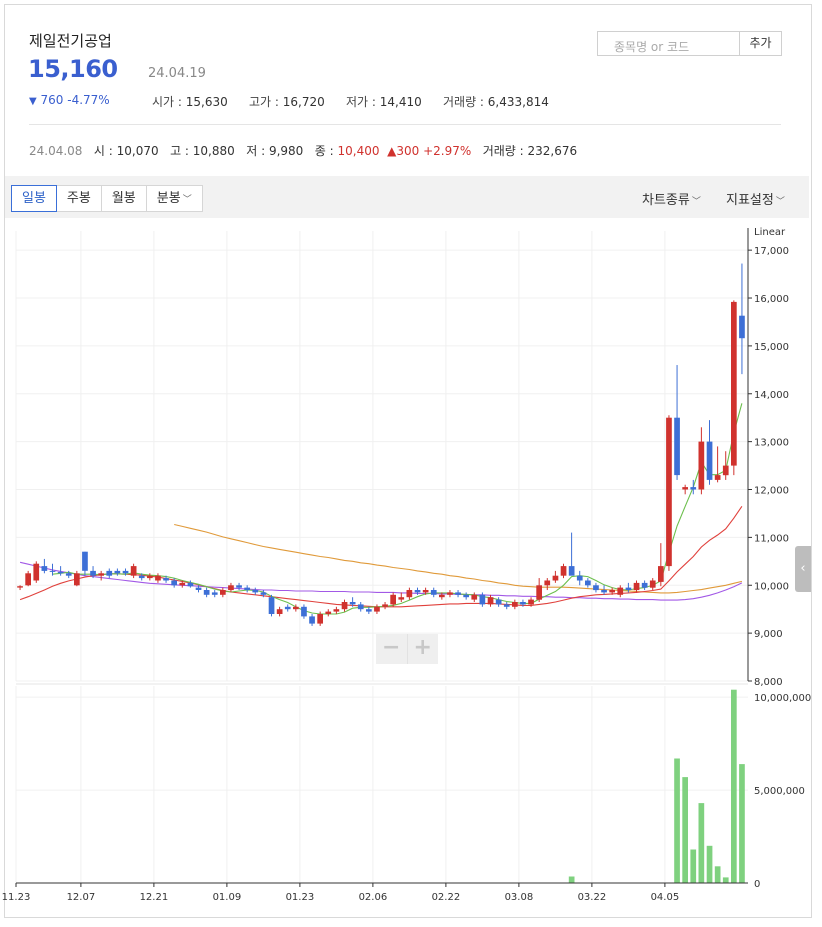 The image size is (822, 927). Describe the element at coordinates (33, 101) in the screenshot. I see `down-triangle-icon: ▼` at that location.